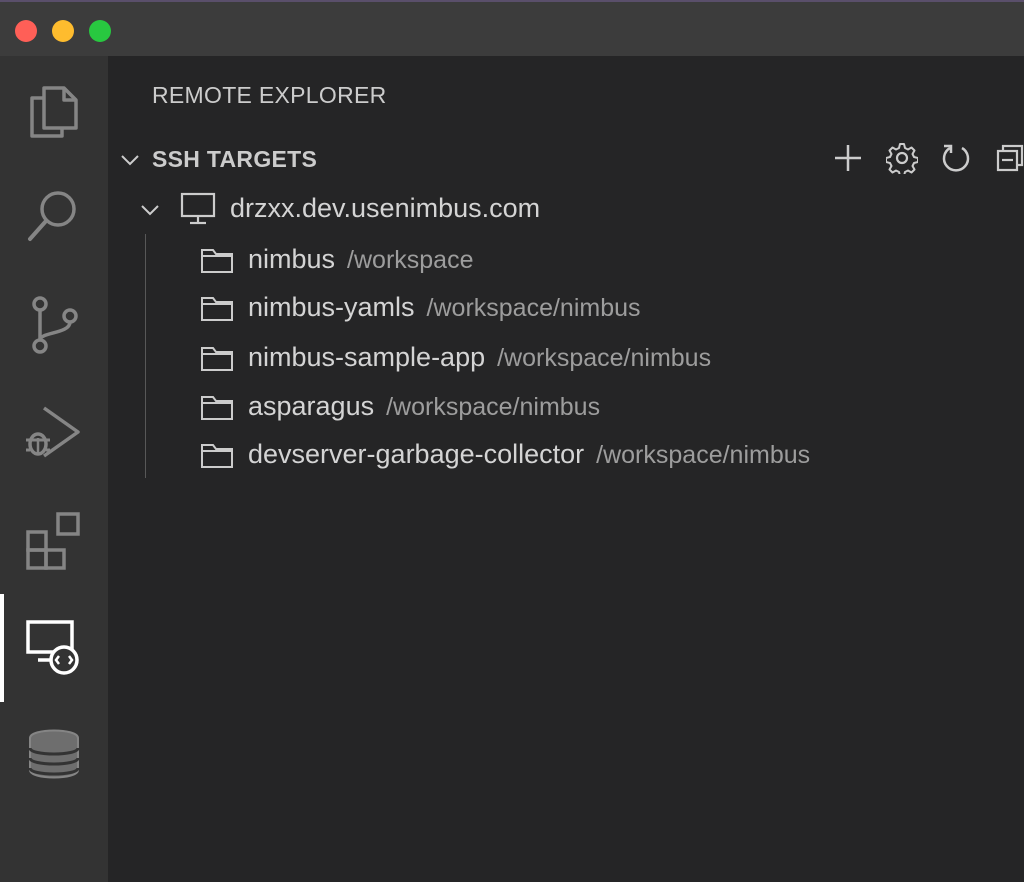 Image resolution: width=1024 pixels, height=882 pixels. Describe the element at coordinates (331, 307) in the screenshot. I see `folder-name: nimbus-yamls` at that location.